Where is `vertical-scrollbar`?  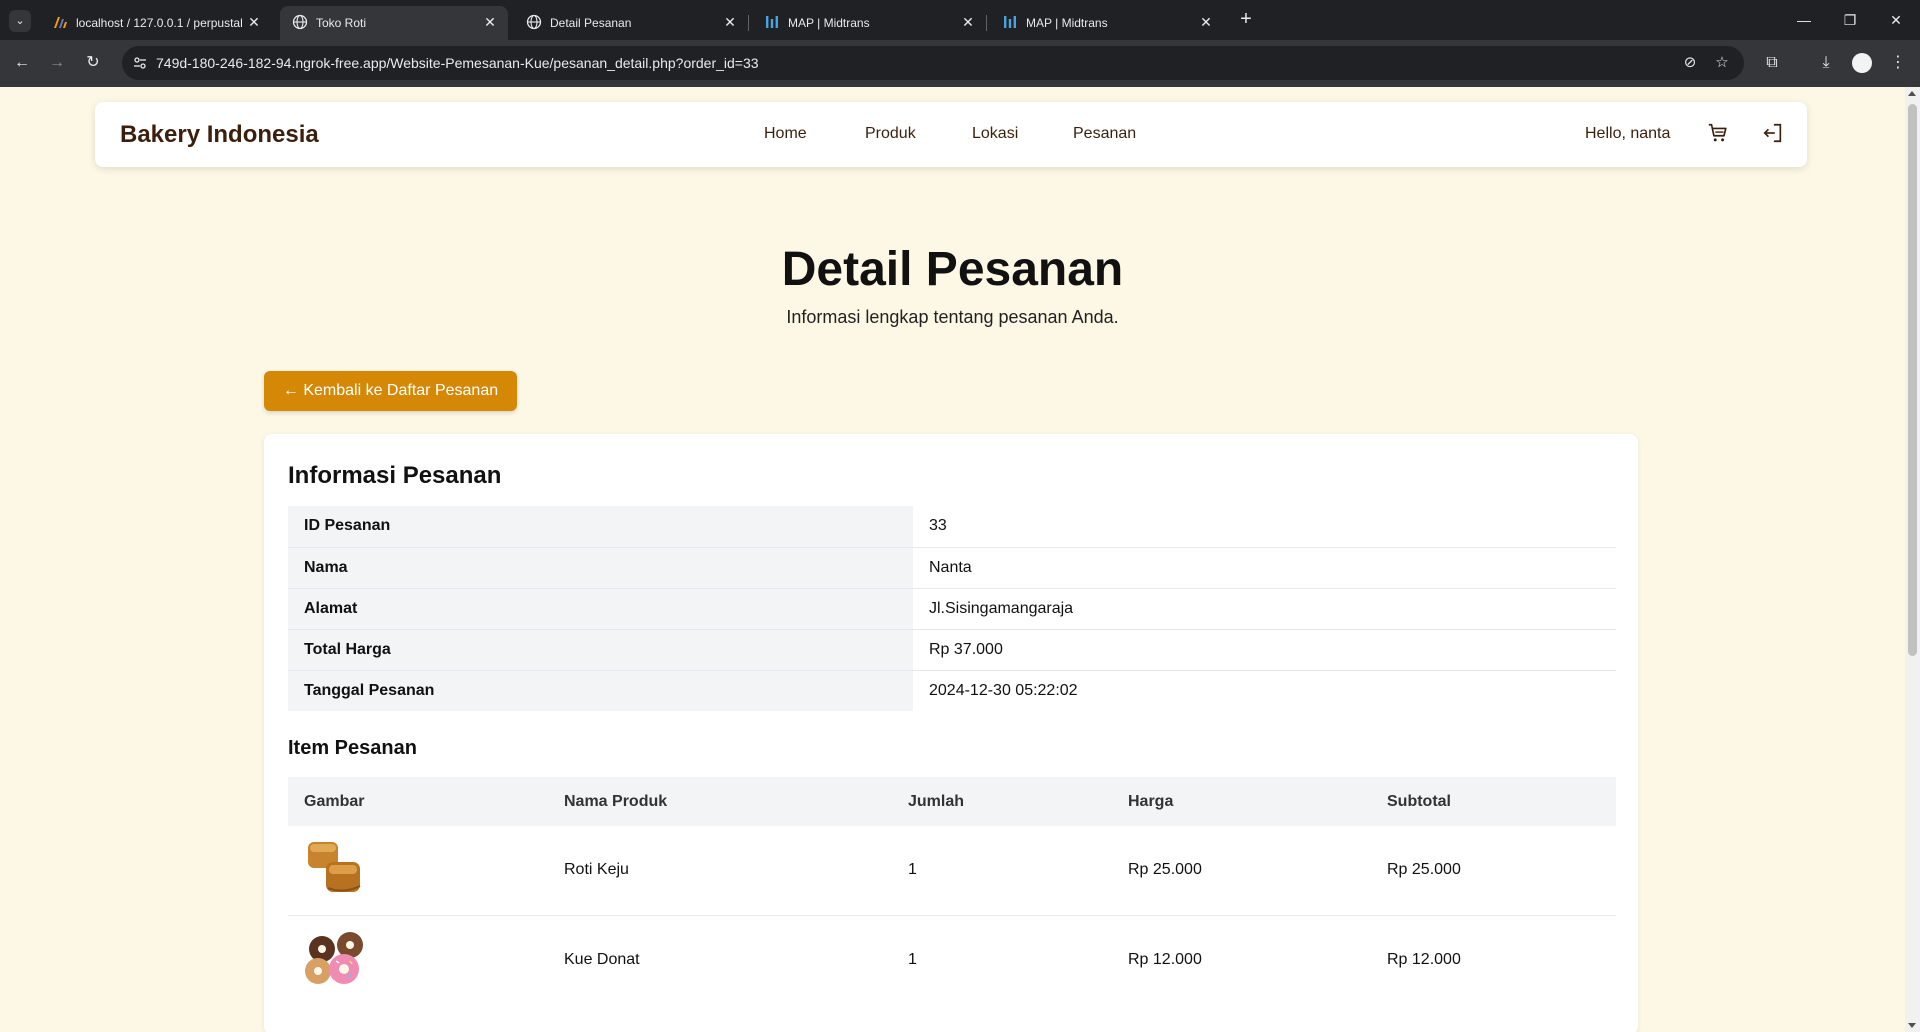 vertical-scrollbar is located at coordinates (1912, 559).